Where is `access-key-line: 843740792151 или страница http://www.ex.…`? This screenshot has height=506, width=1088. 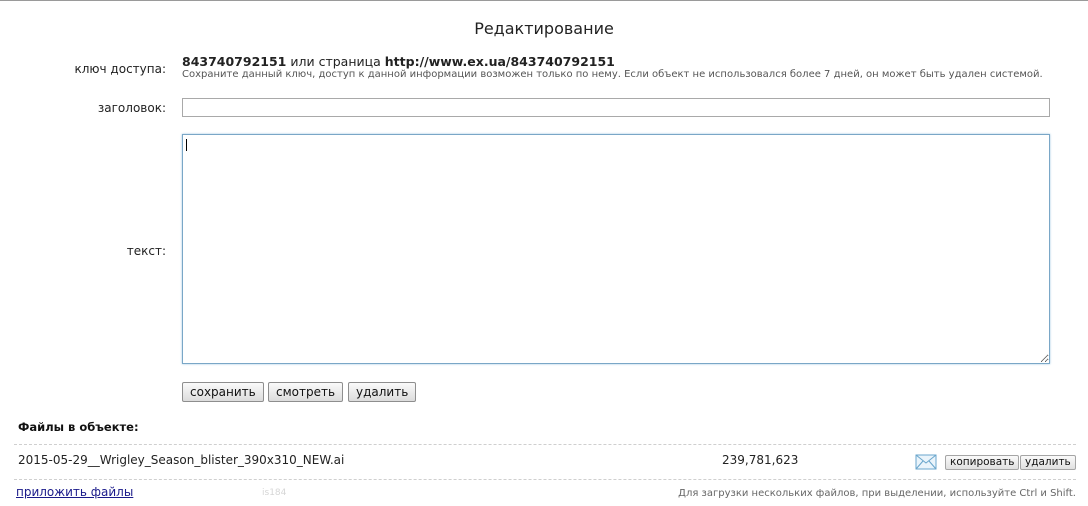 access-key-line: 843740792151 или страница http://www.ex.… is located at coordinates (398, 61).